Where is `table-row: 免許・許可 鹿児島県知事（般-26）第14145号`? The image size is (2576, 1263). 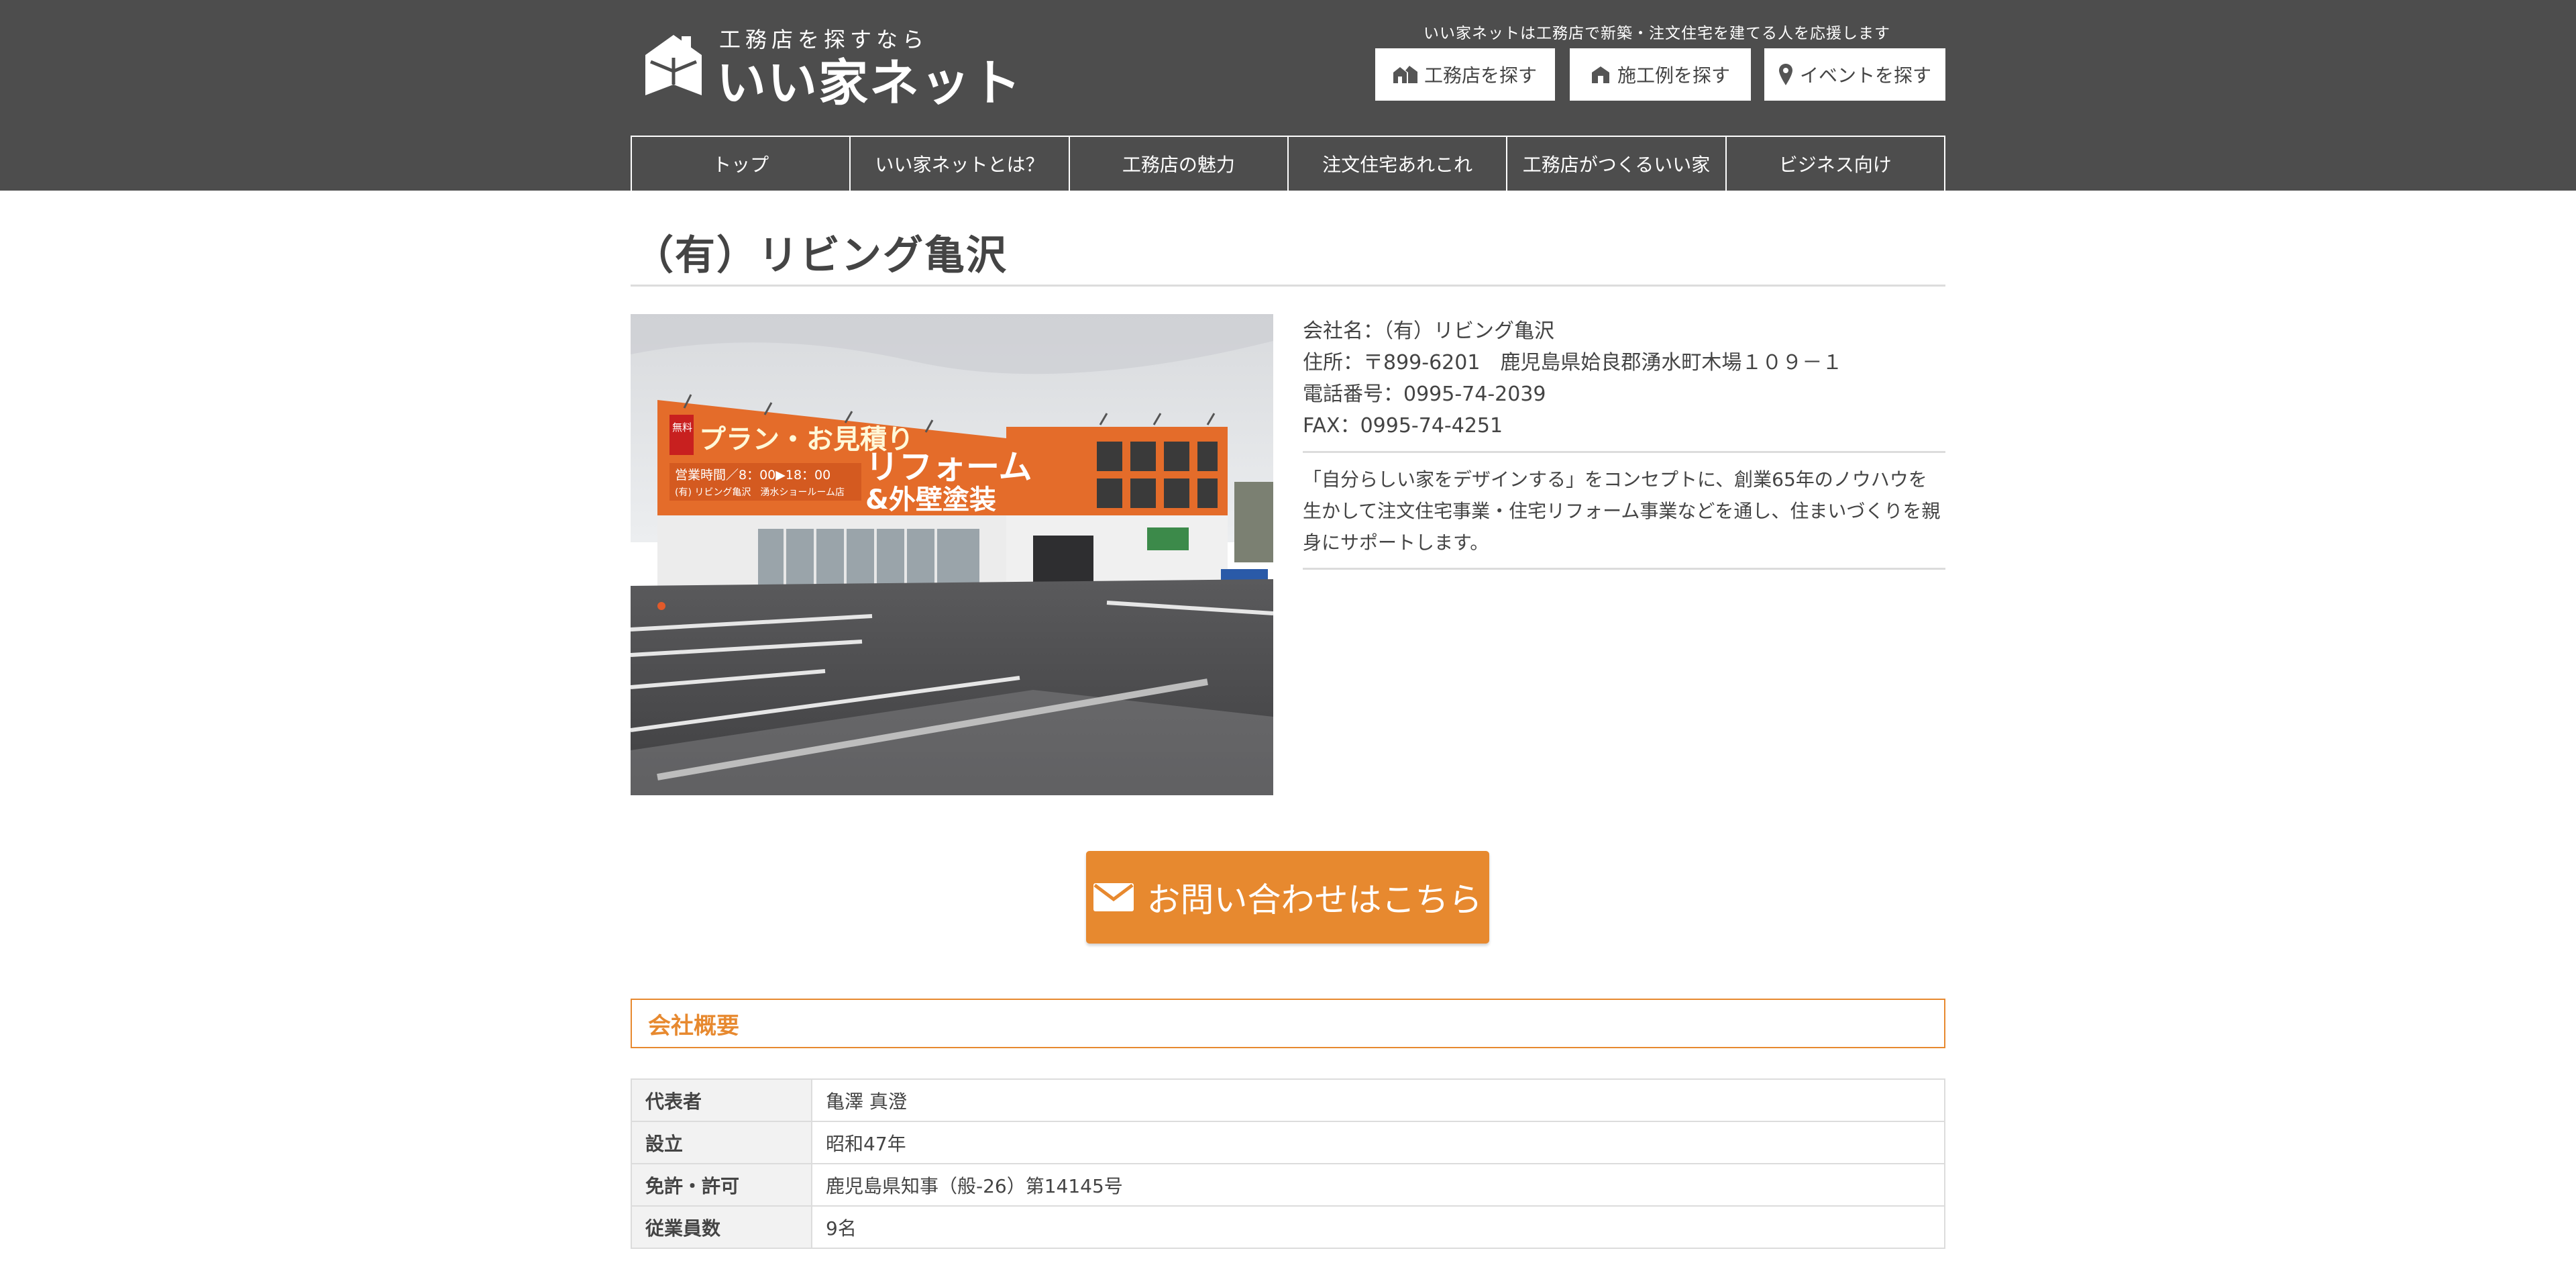
table-row: 免許・許可 鹿児島県知事（般-26）第14145号 is located at coordinates (1288, 1185).